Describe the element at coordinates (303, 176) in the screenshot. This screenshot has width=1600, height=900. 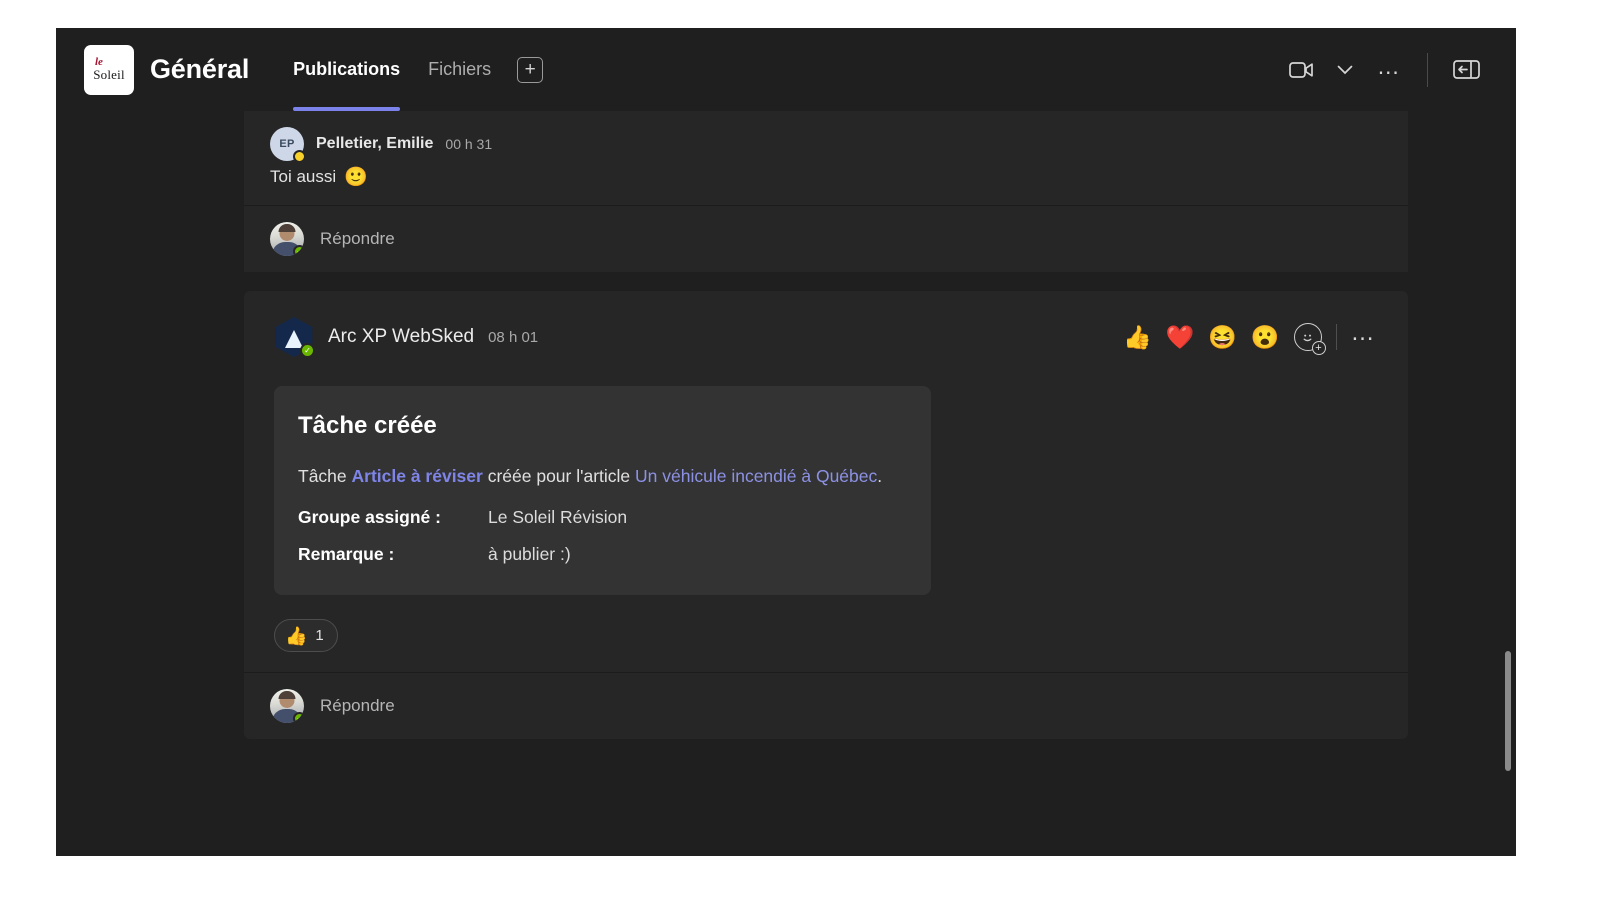
I see `message-text: Toi aussi` at that location.